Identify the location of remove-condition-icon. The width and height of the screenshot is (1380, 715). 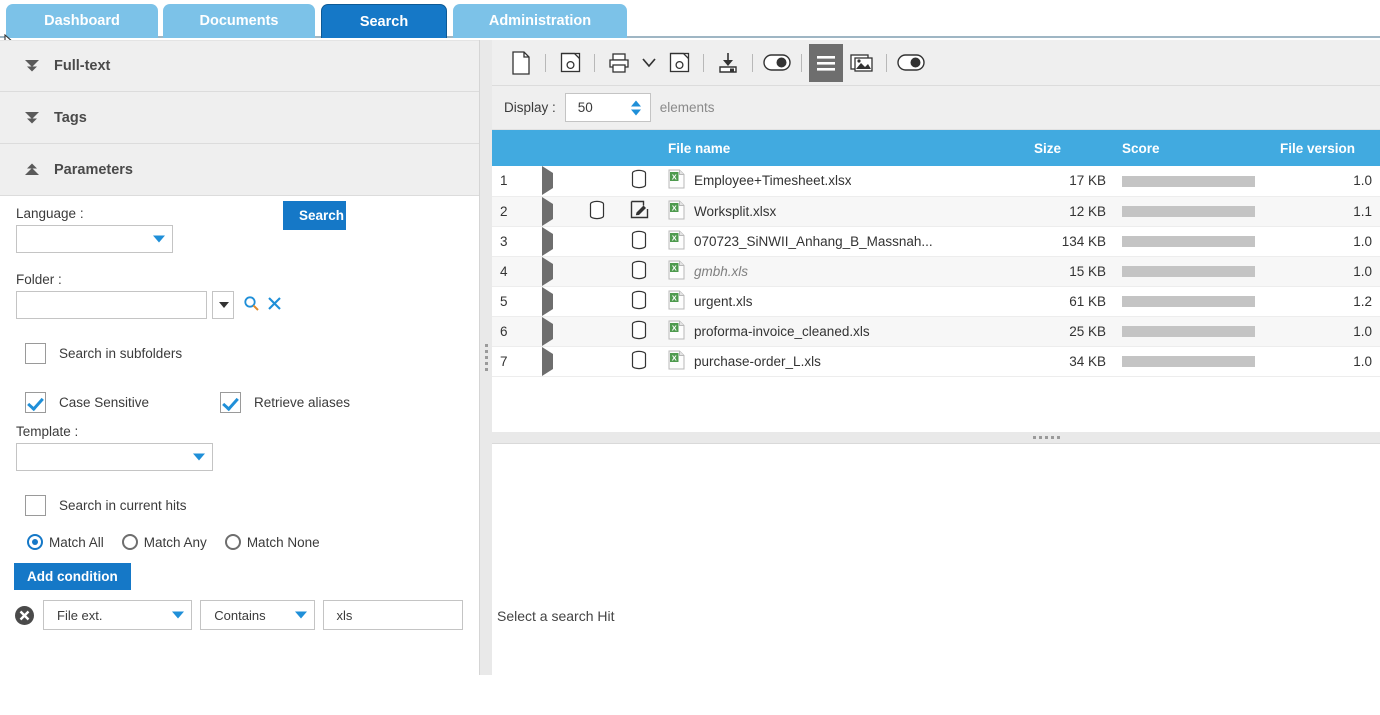
(24, 615).